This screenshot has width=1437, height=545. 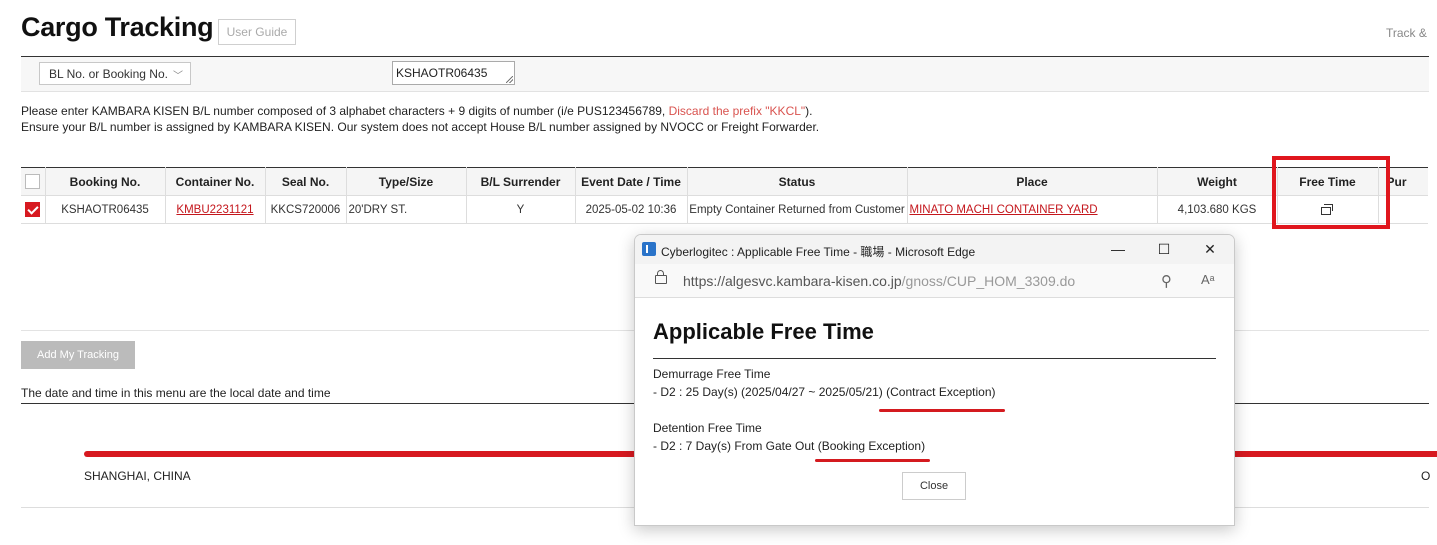 What do you see at coordinates (1406, 33) in the screenshot?
I see `track-link: Track &` at bounding box center [1406, 33].